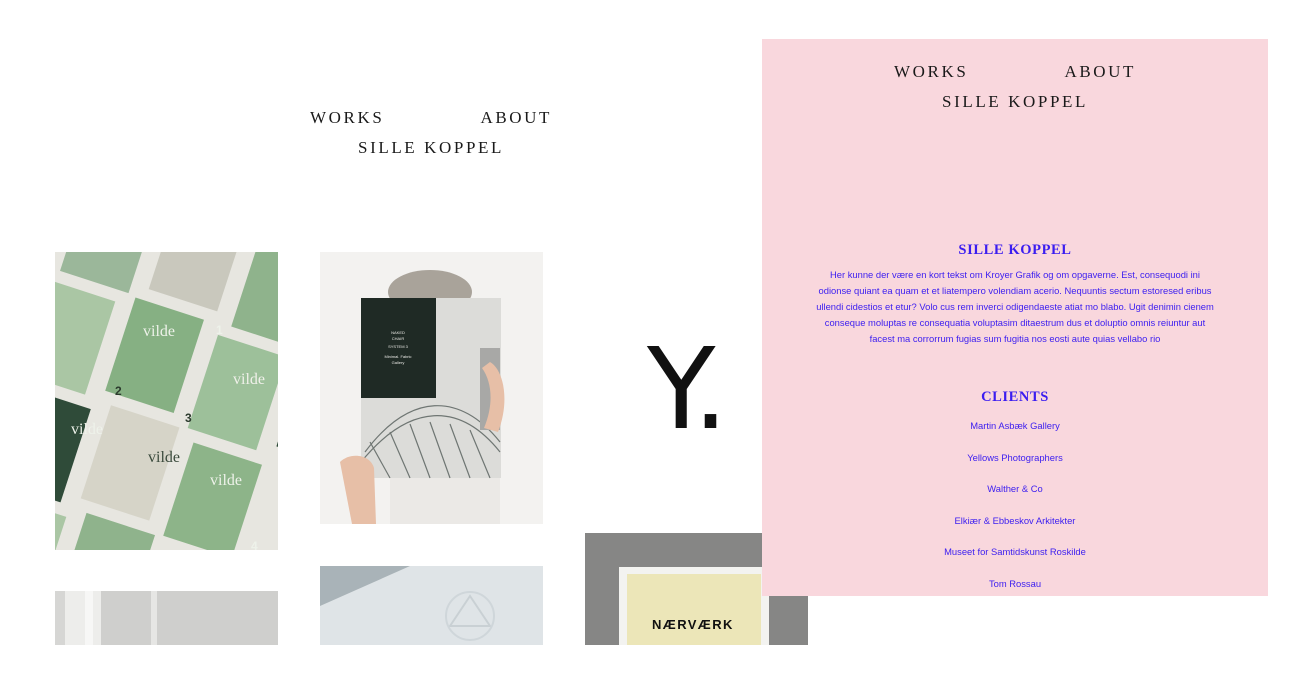  I want to click on about-nav-links: WORKS ABOUT, so click(1015, 60).